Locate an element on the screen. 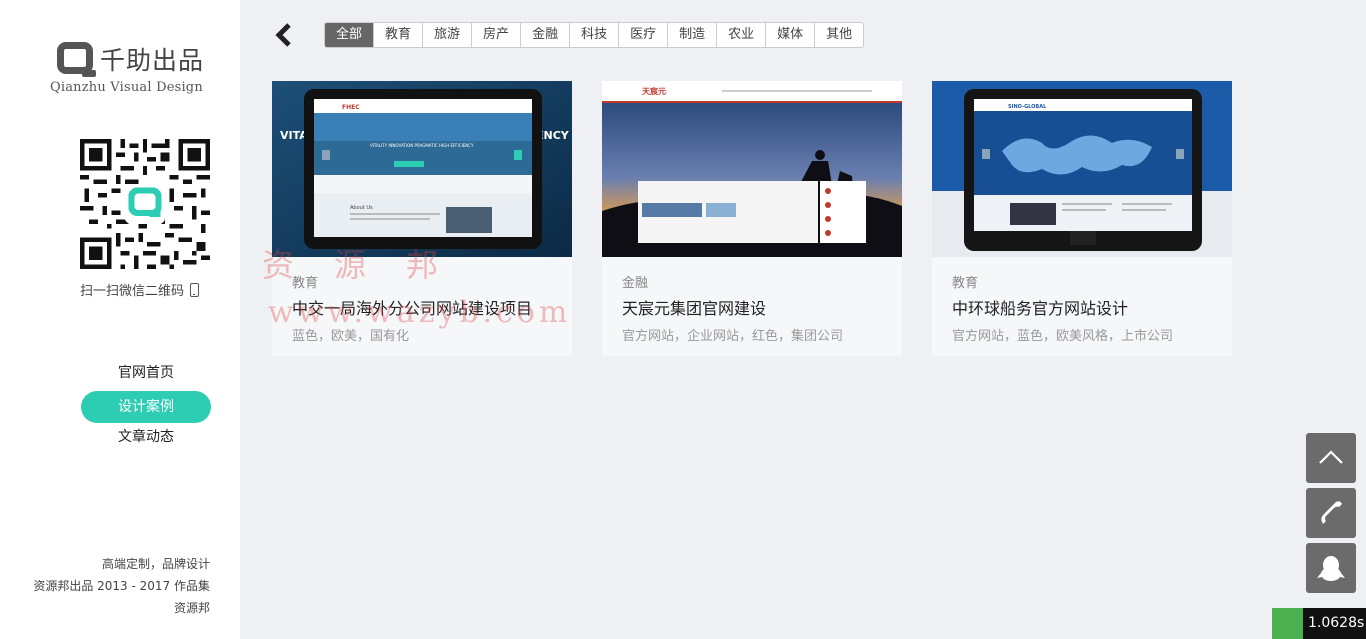 Image resolution: width=1366 pixels, height=639 pixels. svg-text: FHEC is located at coordinates (351, 107).